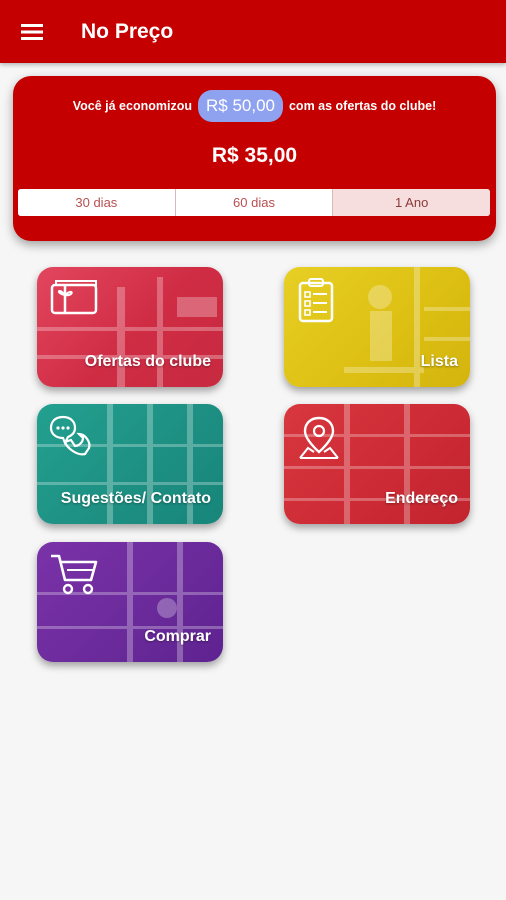 The height and width of the screenshot is (900, 506). What do you see at coordinates (377, 464) in the screenshot?
I see `tile-endereco: Endereço` at bounding box center [377, 464].